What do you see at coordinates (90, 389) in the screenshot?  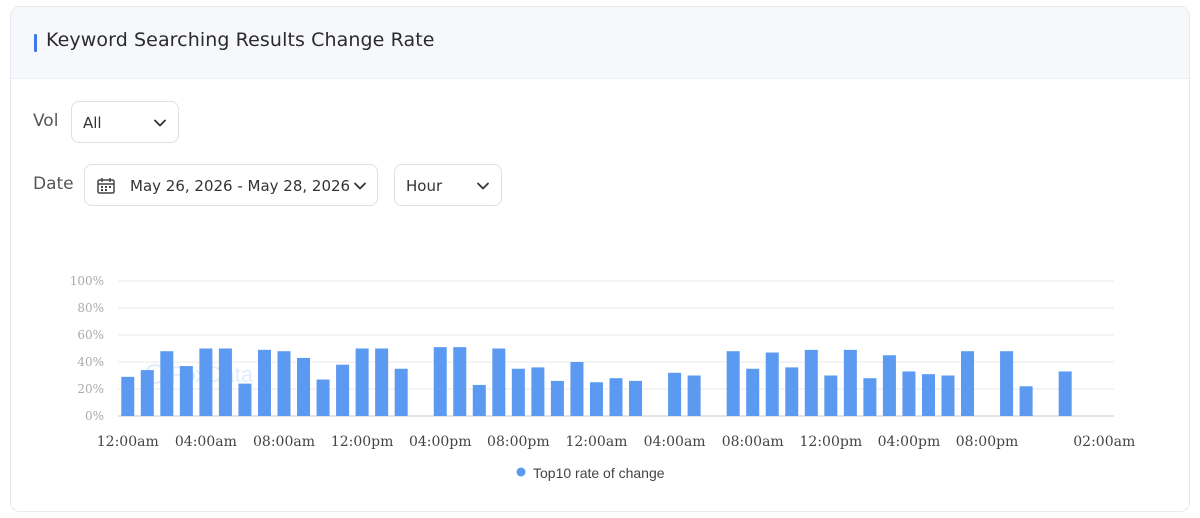 I see `y-tick-label: 20%` at bounding box center [90, 389].